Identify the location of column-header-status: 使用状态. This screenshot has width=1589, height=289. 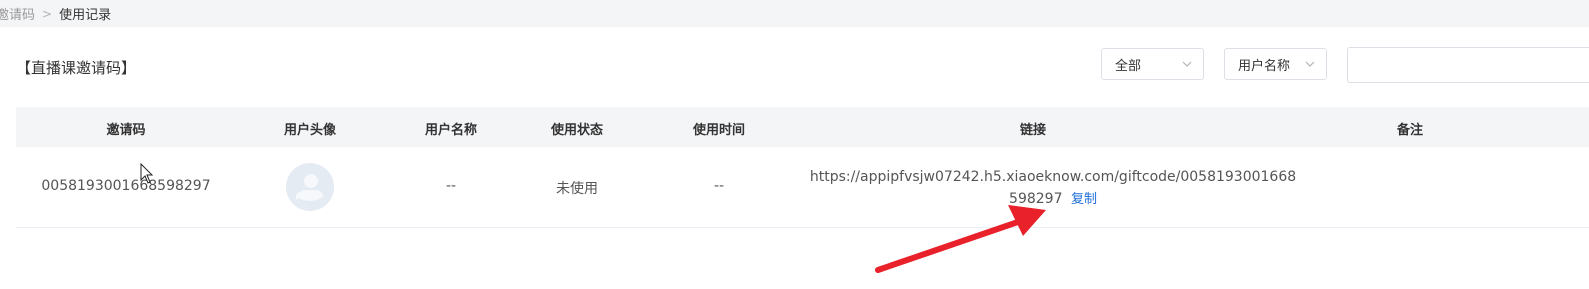
(577, 130).